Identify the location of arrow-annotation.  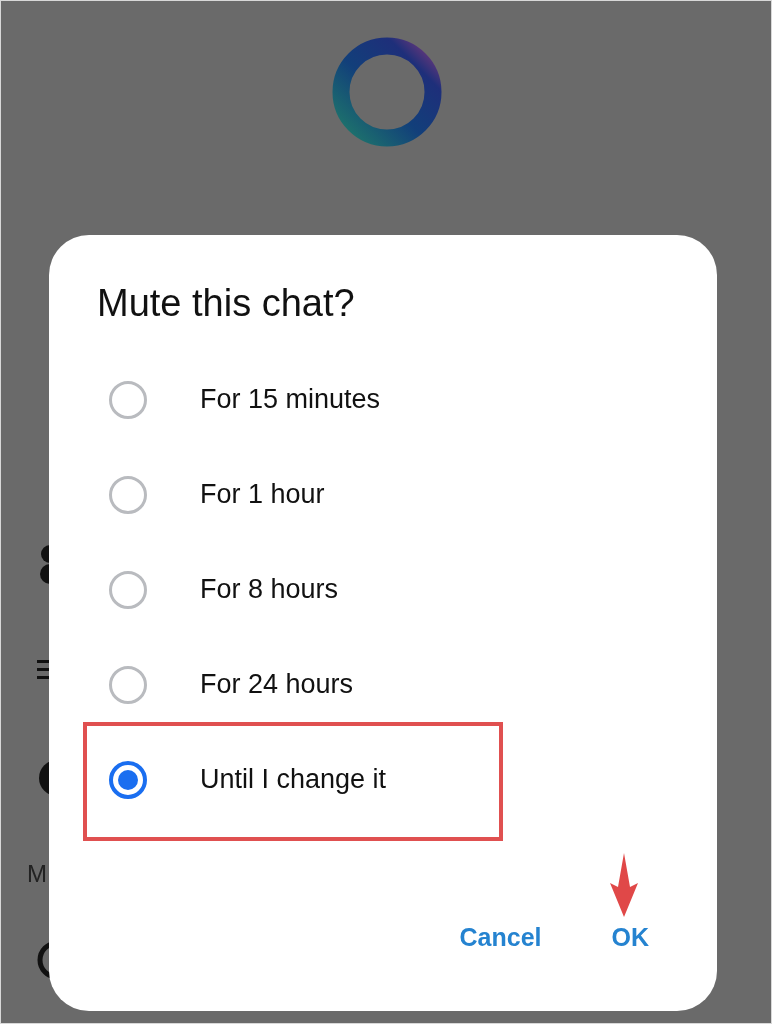
(624, 885).